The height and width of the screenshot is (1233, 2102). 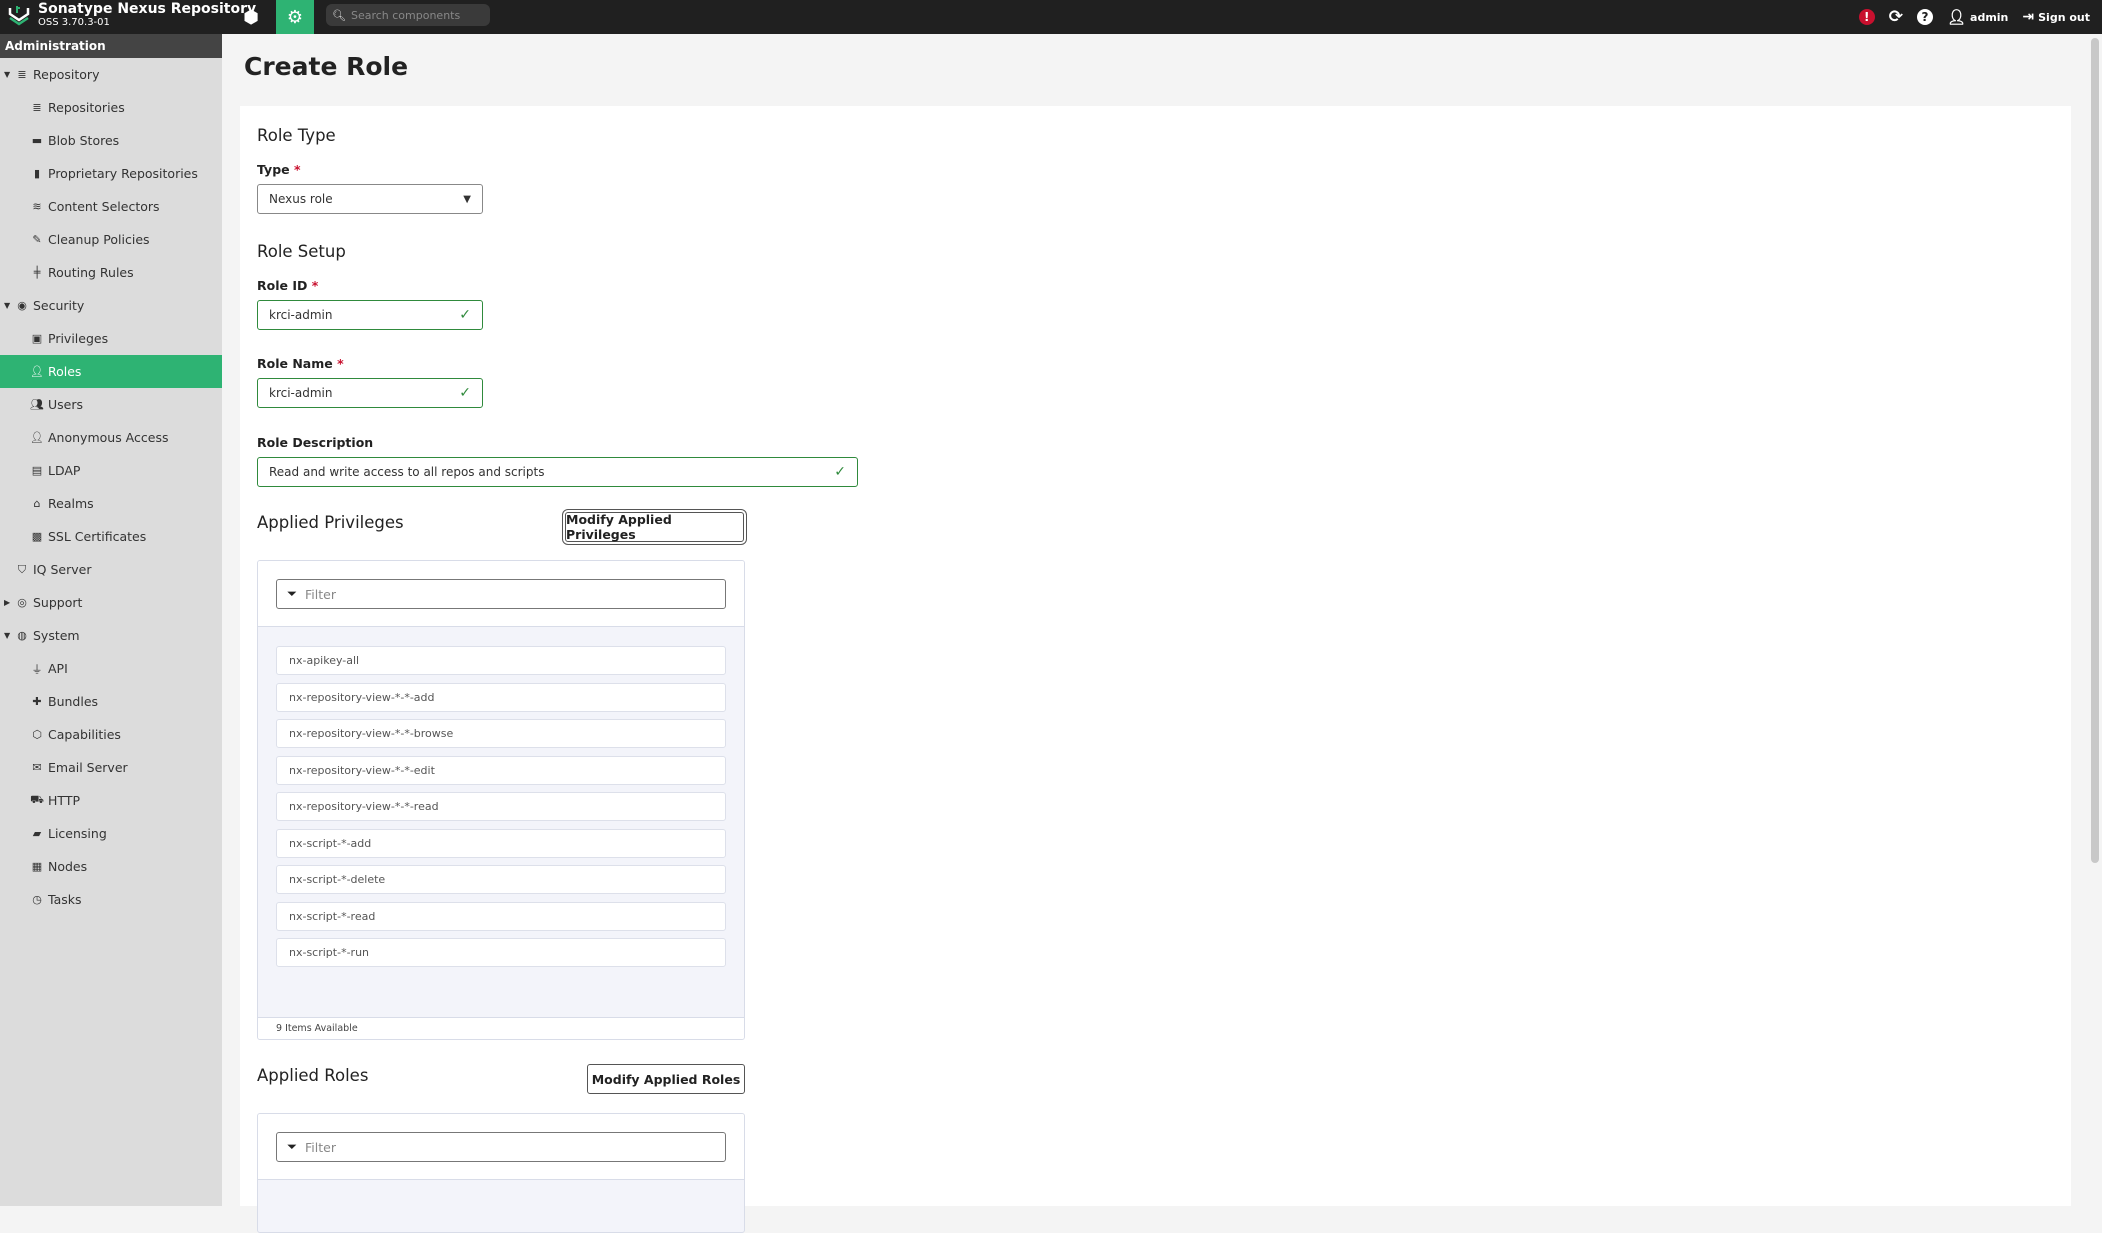 I want to click on caret-right-icon: ▶, so click(x=8, y=602).